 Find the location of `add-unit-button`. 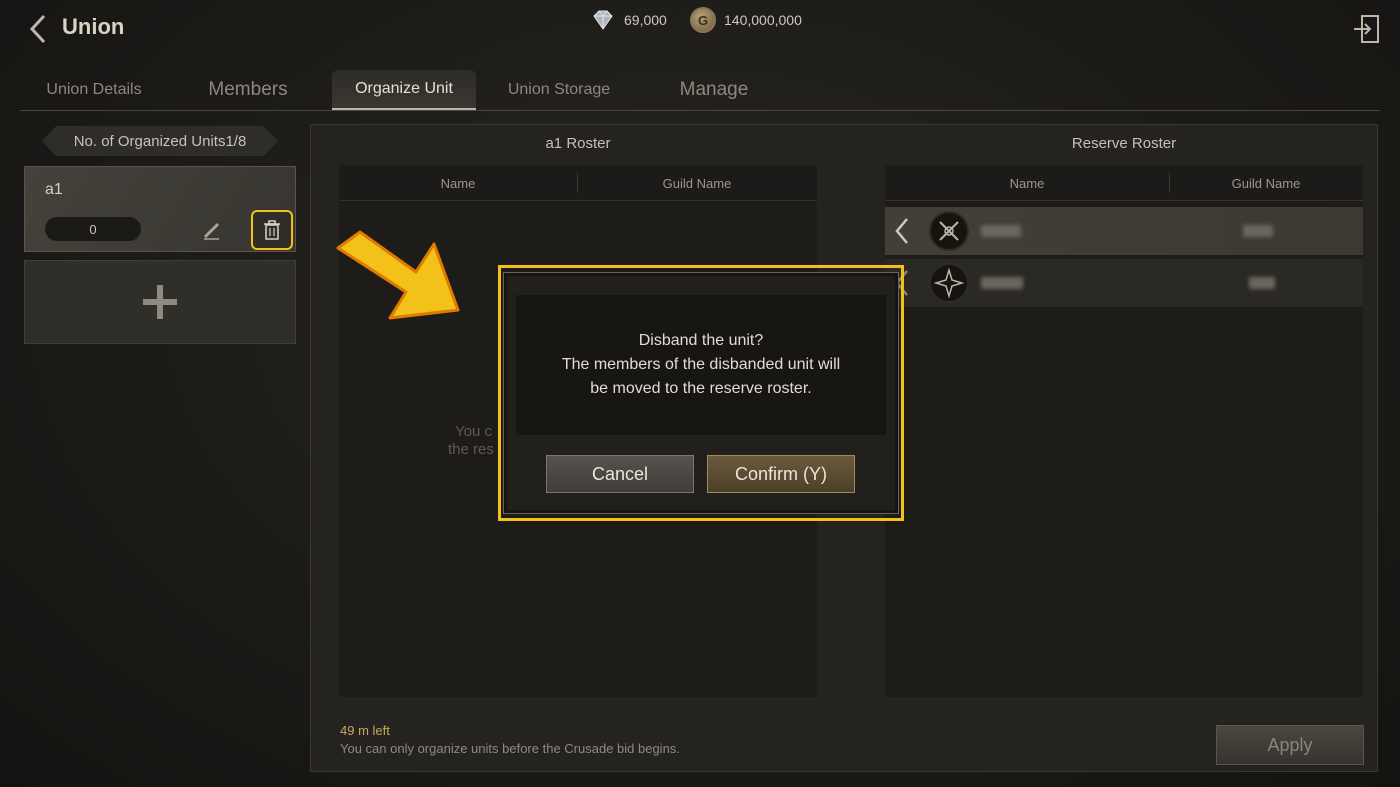

add-unit-button is located at coordinates (160, 302).